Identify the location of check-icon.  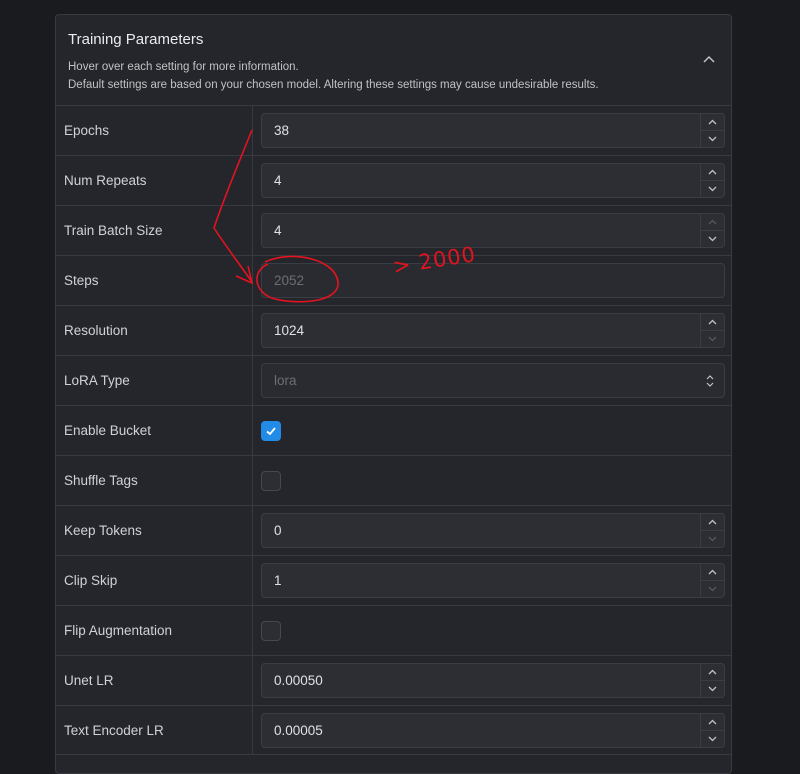
(271, 431).